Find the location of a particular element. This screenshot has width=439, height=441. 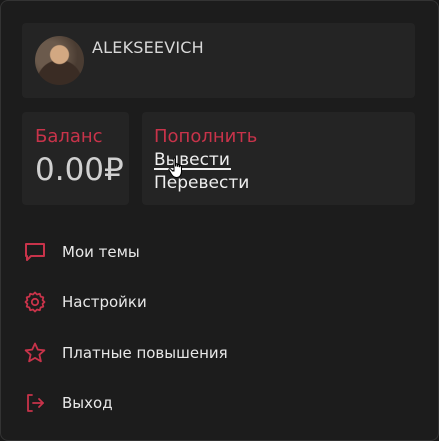

balance-label: Баланс is located at coordinates (69, 136).